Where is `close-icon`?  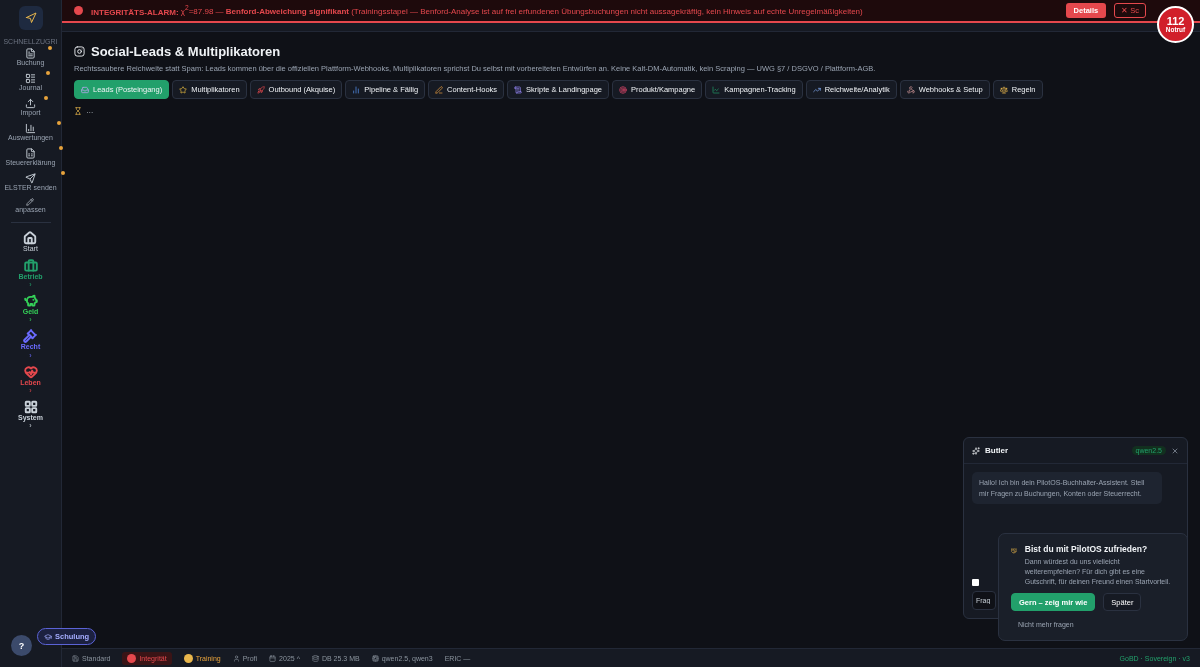 close-icon is located at coordinates (1175, 450).